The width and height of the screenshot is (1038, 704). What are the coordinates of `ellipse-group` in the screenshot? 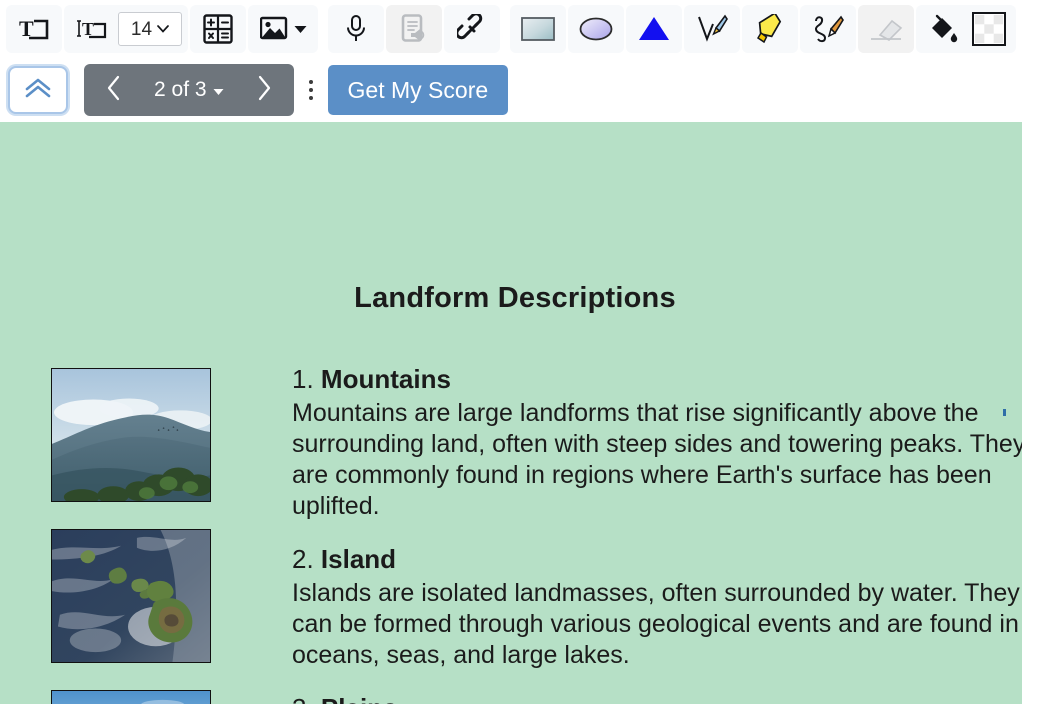 It's located at (596, 29).